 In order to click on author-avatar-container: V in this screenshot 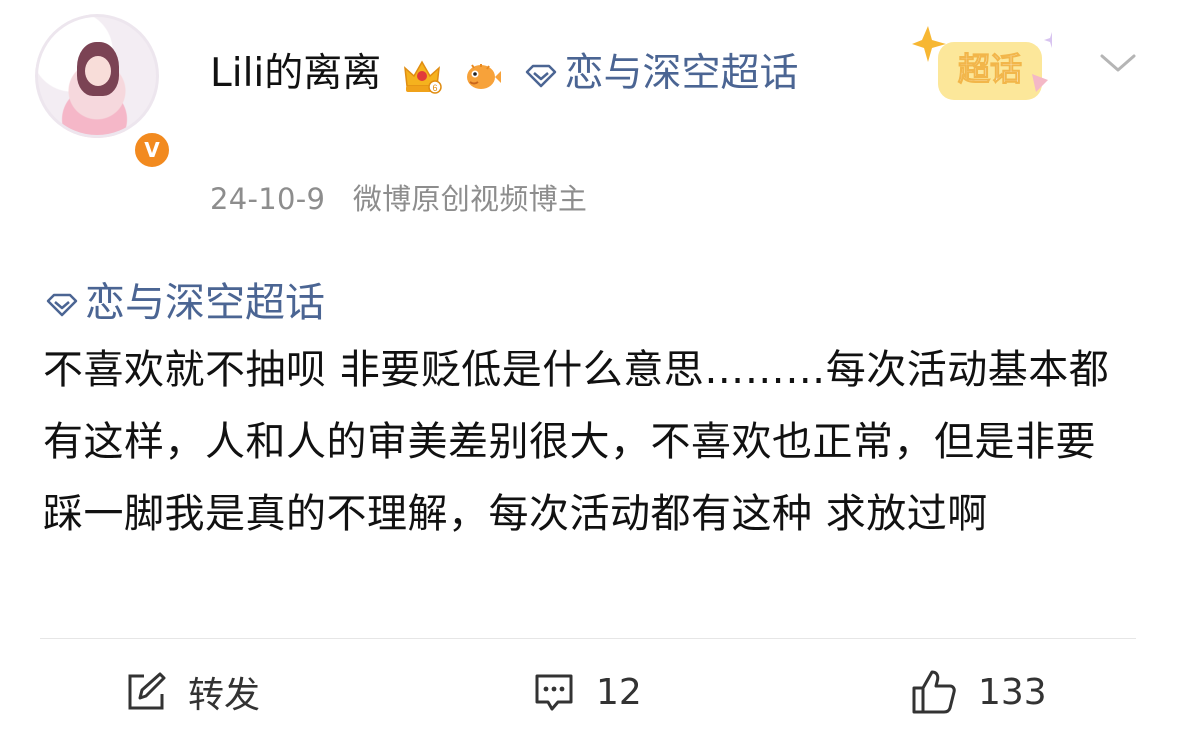, I will do `click(103, 92)`.